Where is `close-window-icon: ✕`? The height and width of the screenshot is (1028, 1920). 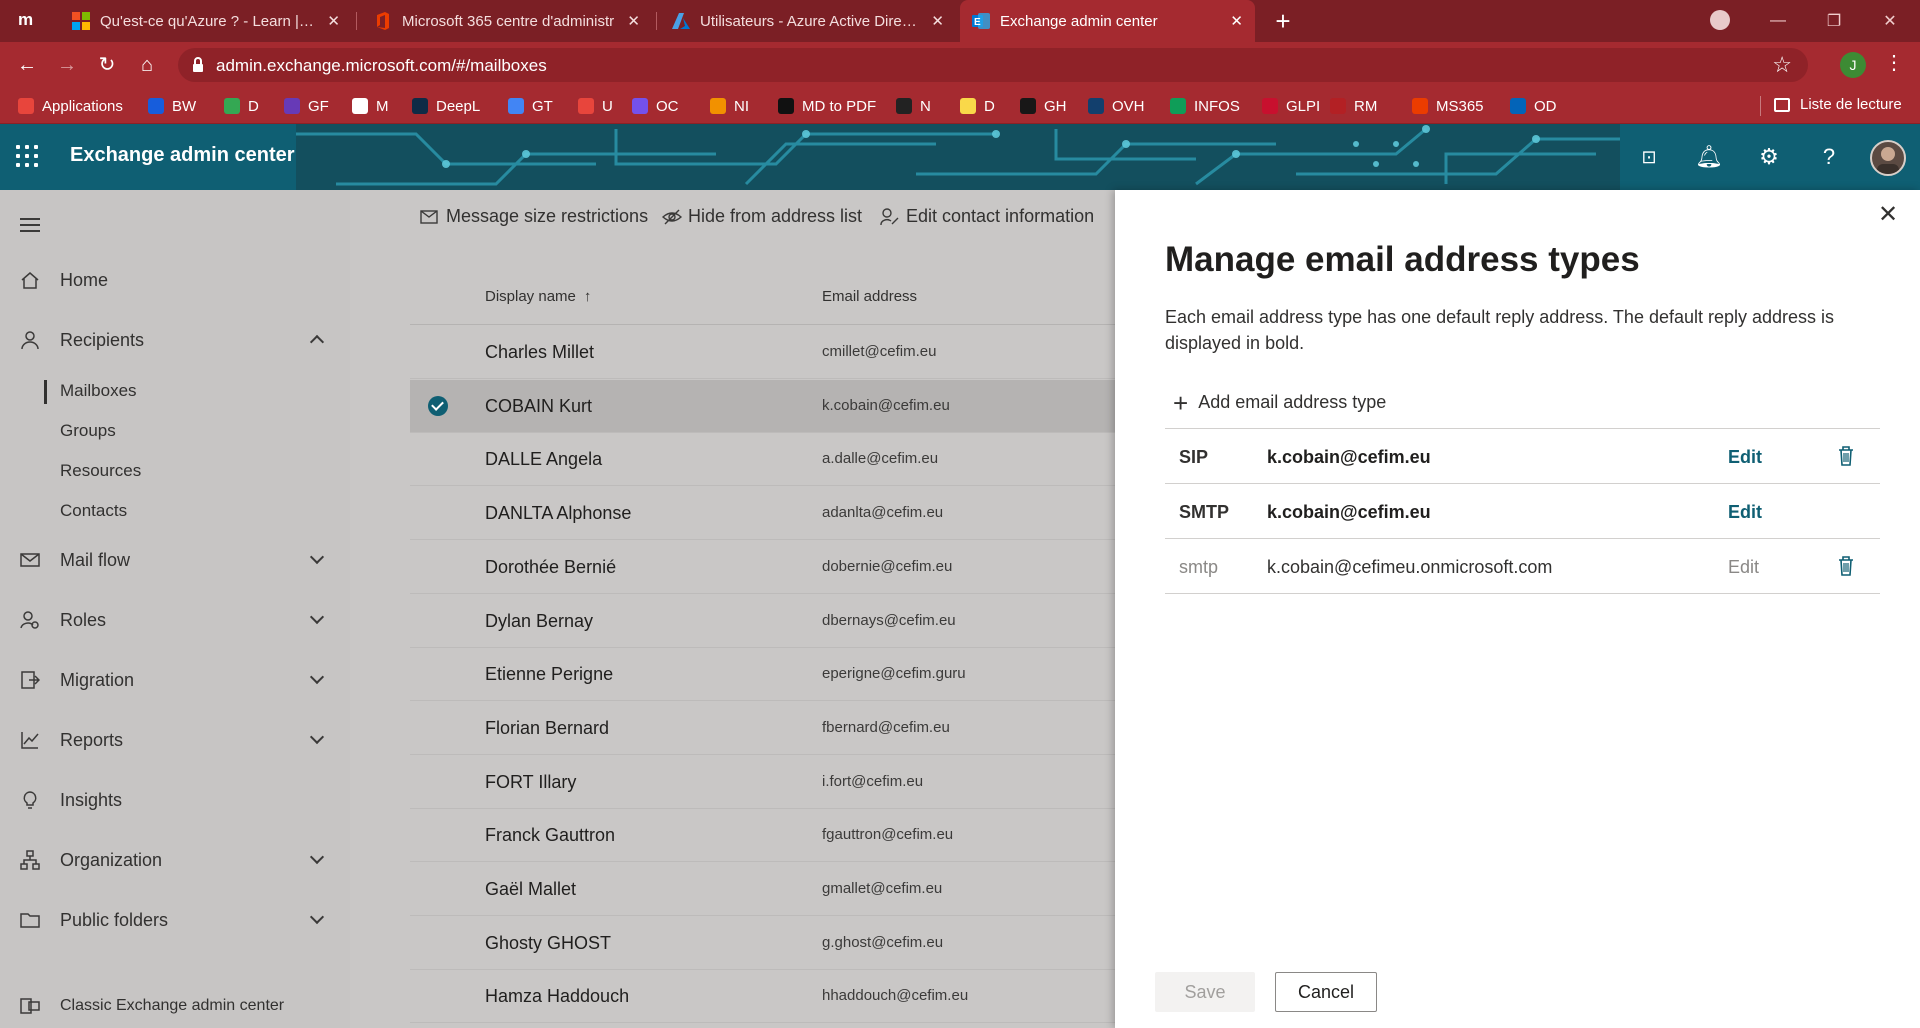 close-window-icon: ✕ is located at coordinates (1890, 21).